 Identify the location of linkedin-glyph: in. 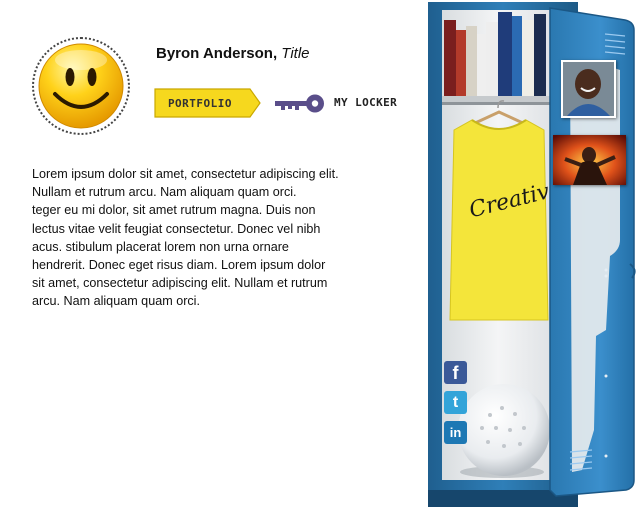
(455, 432).